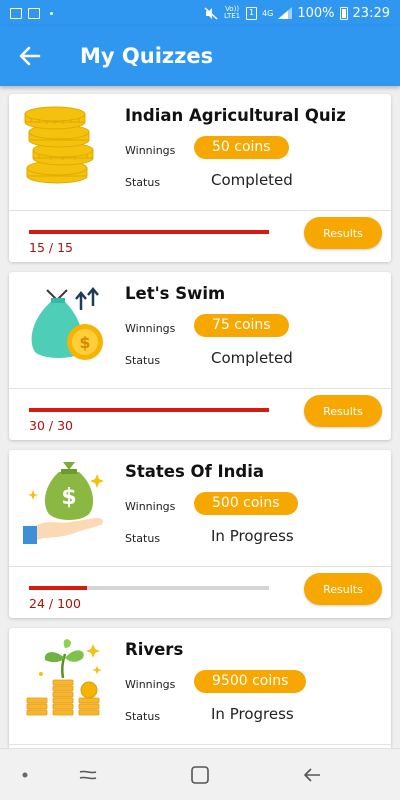 The image size is (400, 800). I want to click on progress-text: 30 / 30, so click(51, 425).